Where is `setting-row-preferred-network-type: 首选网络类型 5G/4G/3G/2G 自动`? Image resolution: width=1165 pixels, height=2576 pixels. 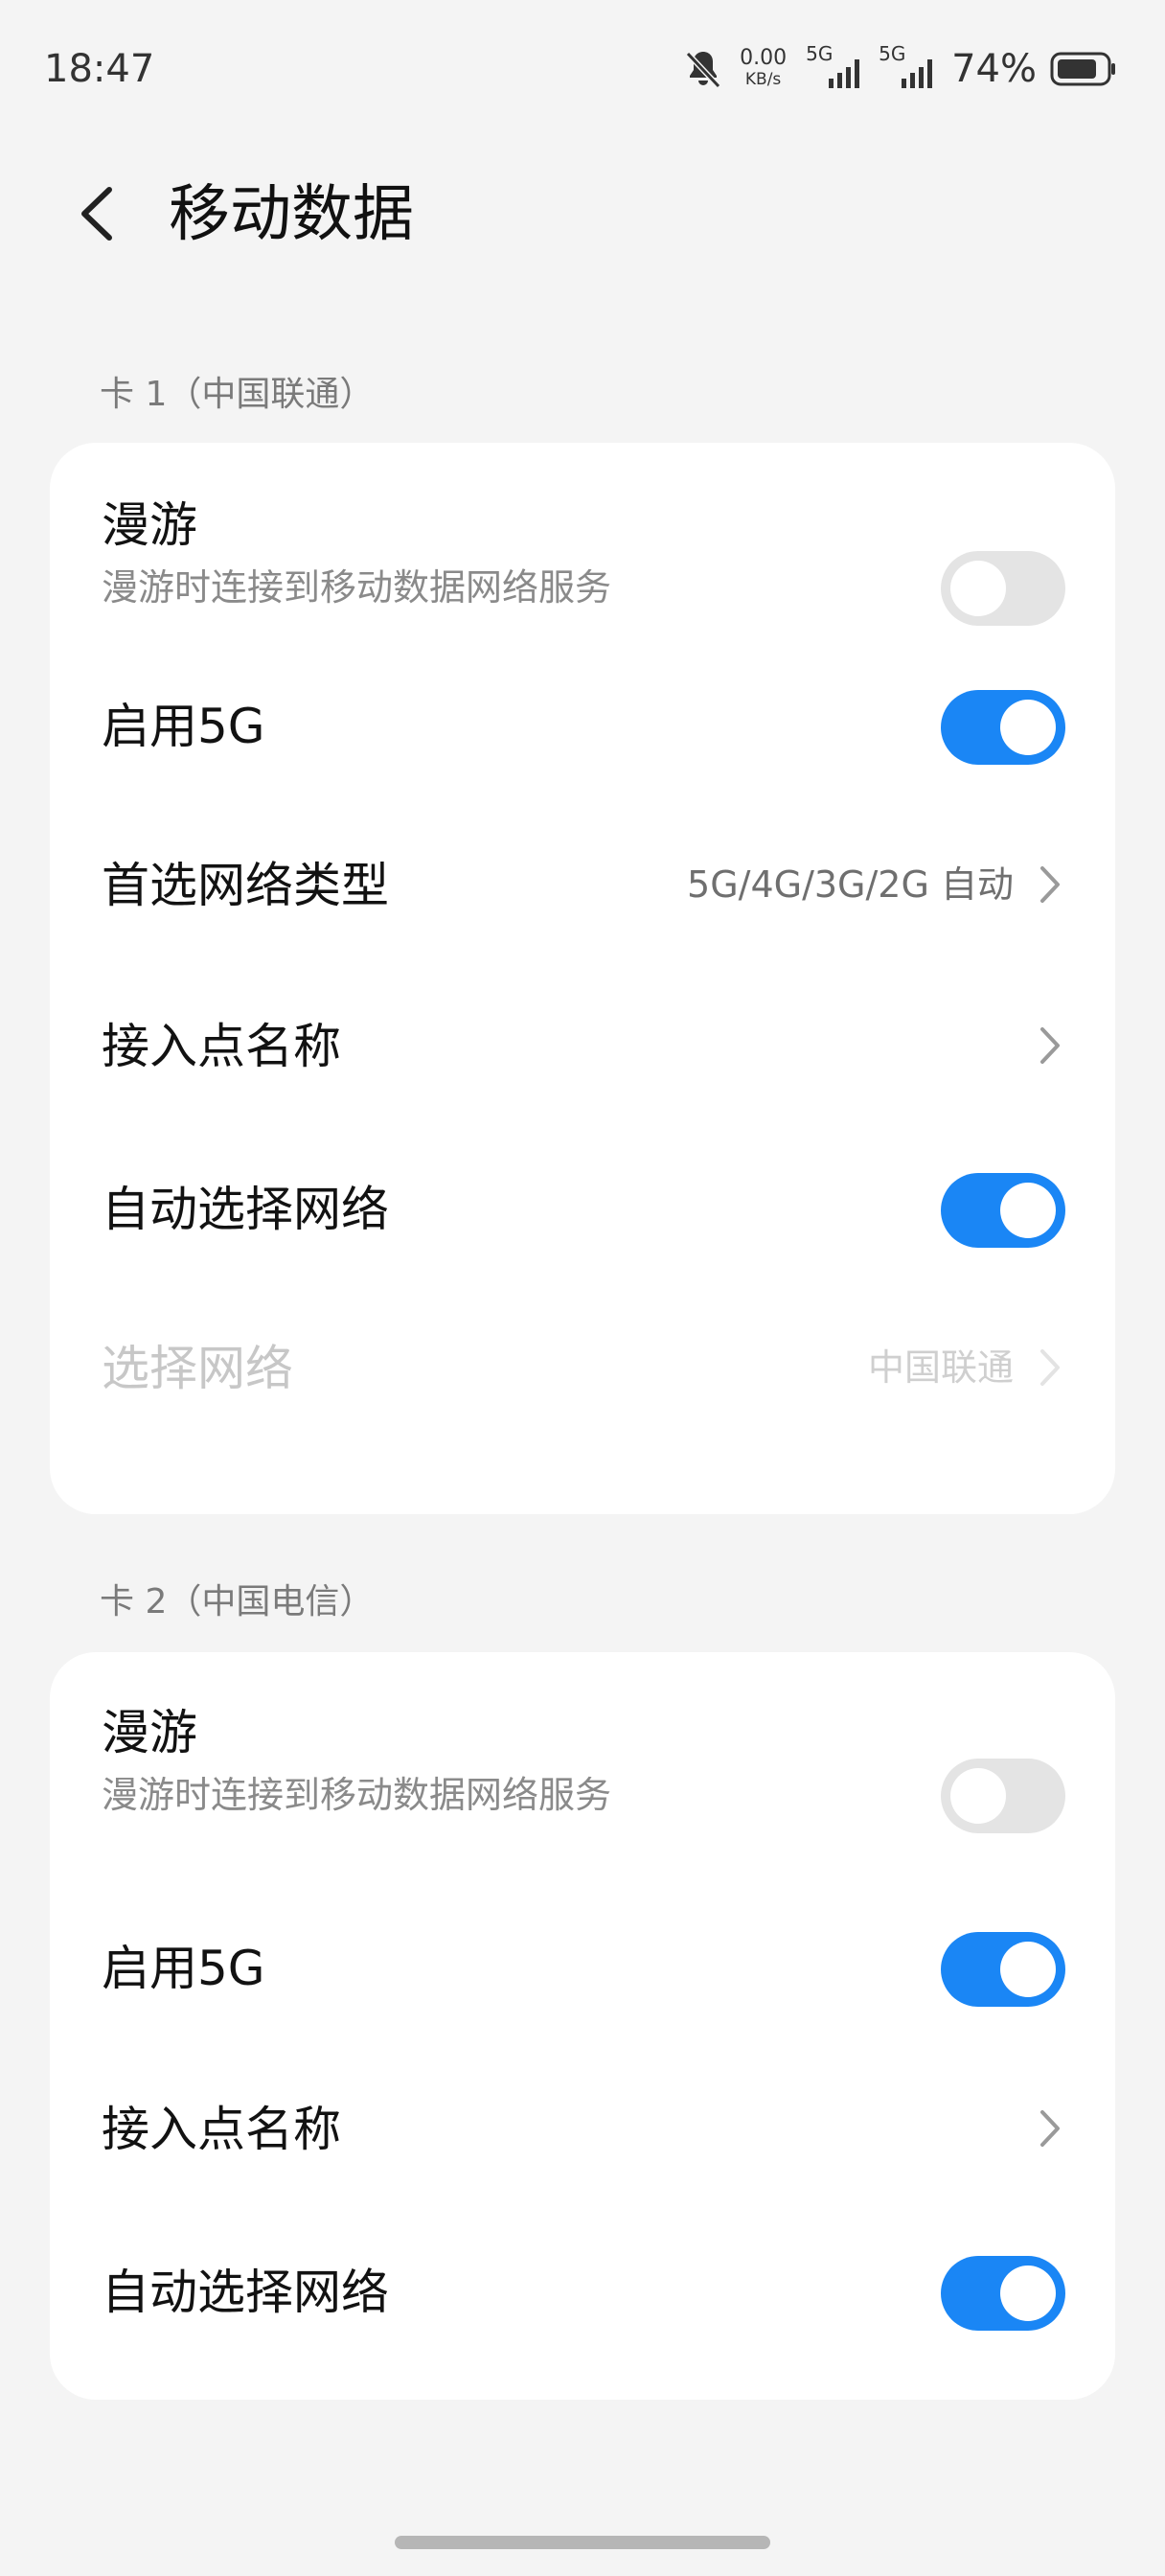 setting-row-preferred-network-type: 首选网络类型 5G/4G/3G/2G 自动 is located at coordinates (582, 918).